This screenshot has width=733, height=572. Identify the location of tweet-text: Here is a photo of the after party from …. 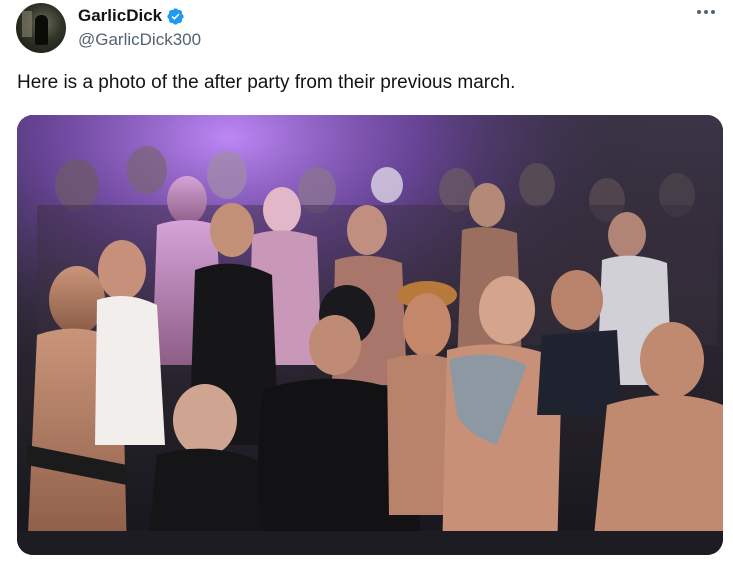
(266, 82).